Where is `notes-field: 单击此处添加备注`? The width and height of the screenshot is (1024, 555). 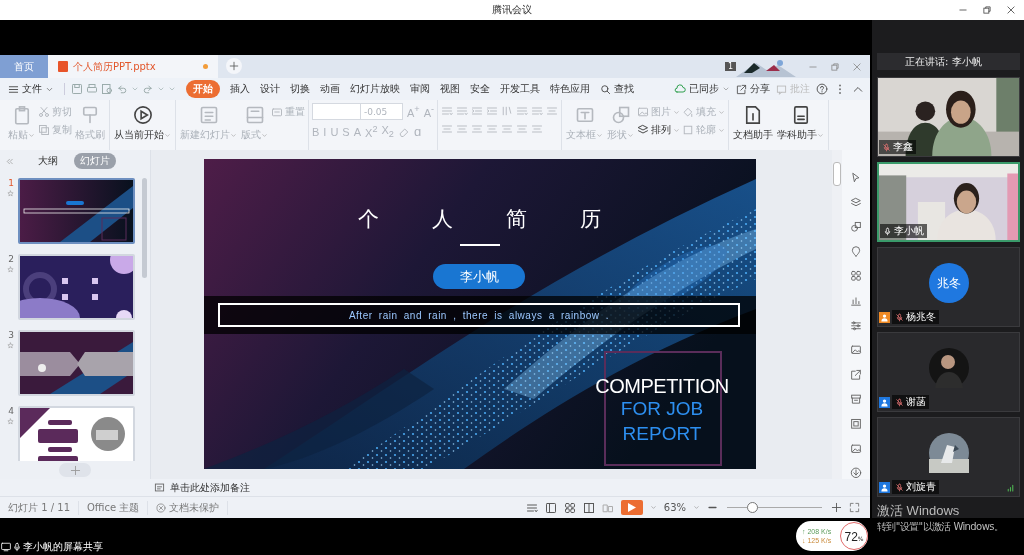 notes-field: 单击此处添加备注 is located at coordinates (202, 487).